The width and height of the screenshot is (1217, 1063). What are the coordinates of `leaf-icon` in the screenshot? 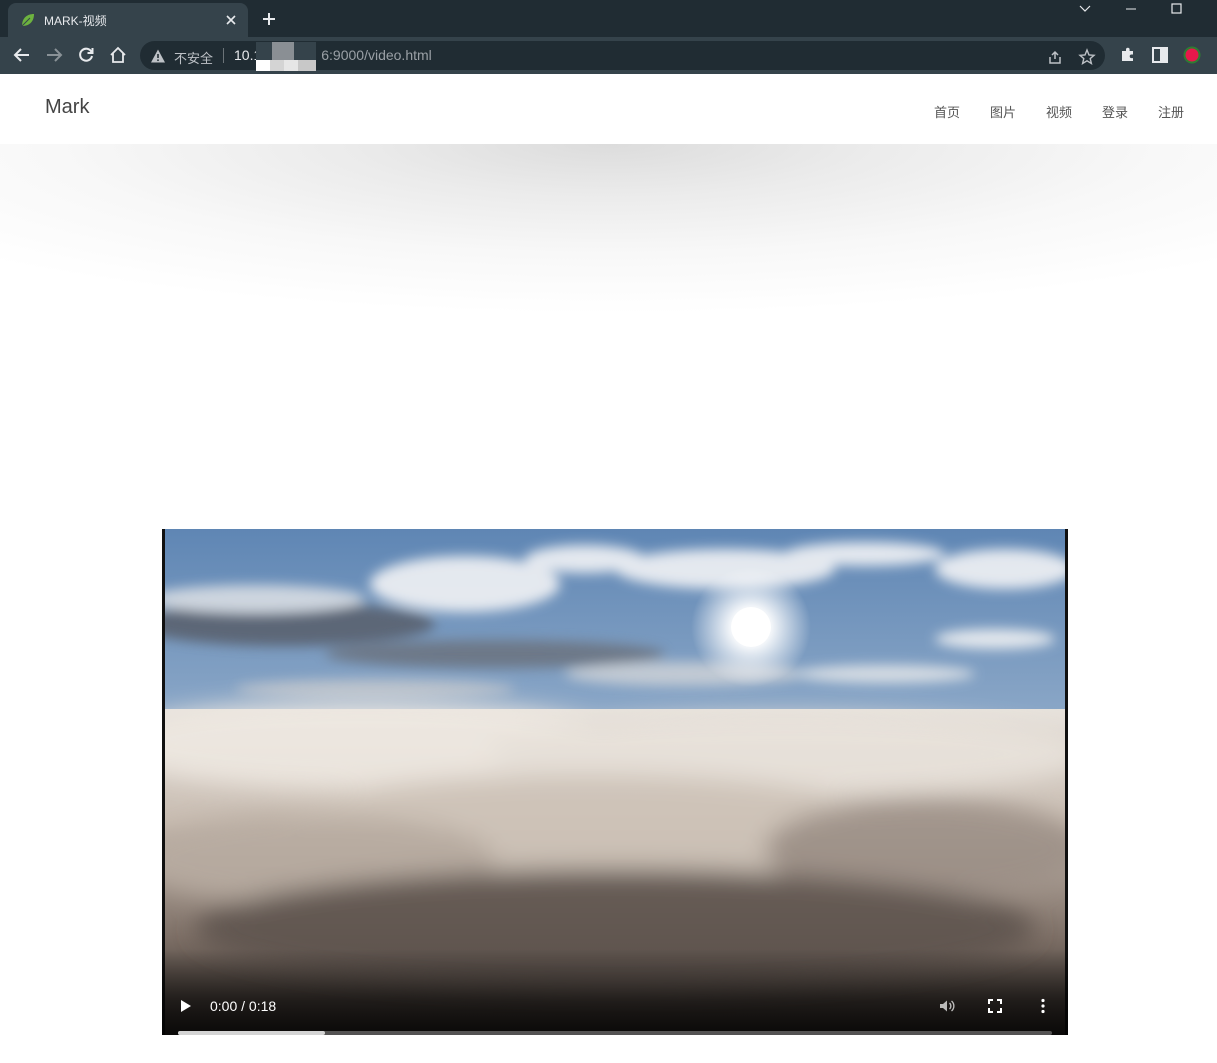 It's located at (27, 20).